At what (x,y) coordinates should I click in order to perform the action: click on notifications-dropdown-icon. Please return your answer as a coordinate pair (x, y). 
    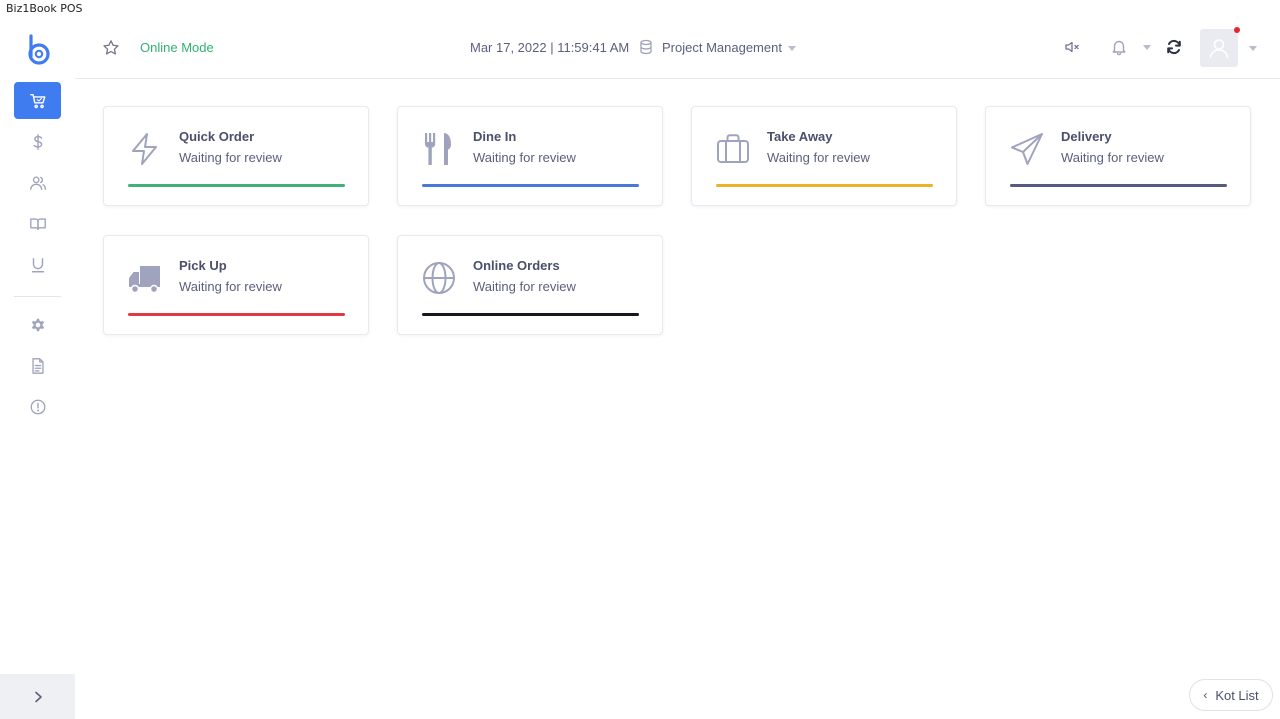
    Looking at the image, I should click on (1147, 47).